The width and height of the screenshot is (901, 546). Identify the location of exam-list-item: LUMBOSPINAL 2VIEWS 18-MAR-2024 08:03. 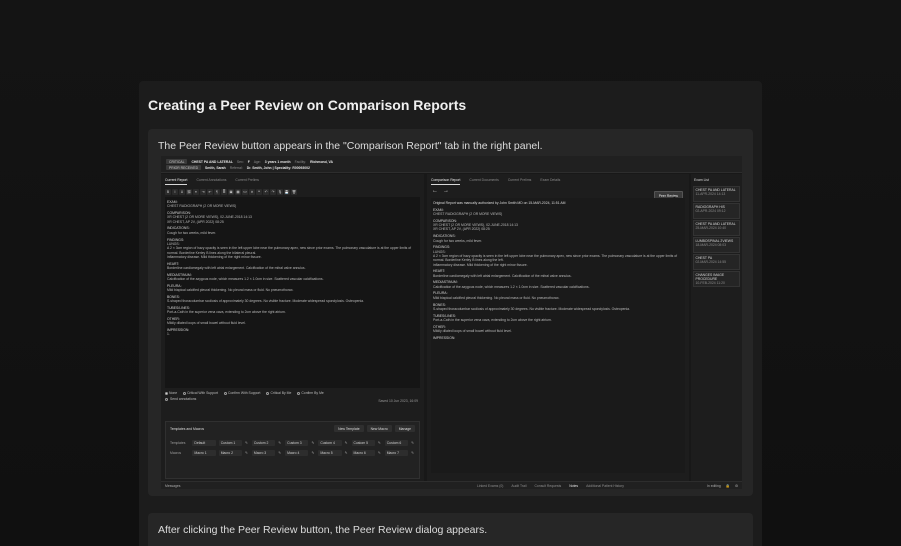
(716, 245).